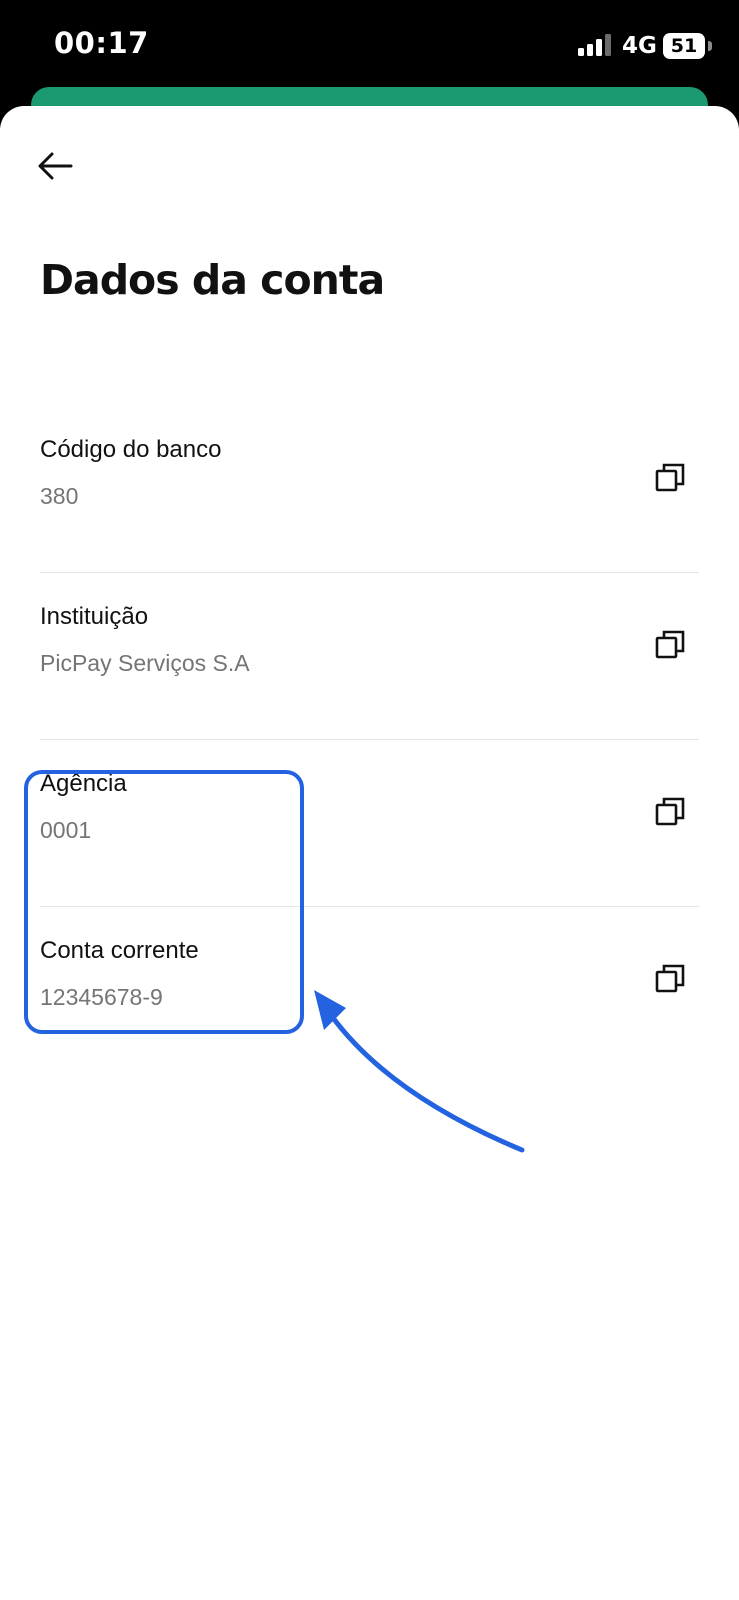 This screenshot has width=739, height=1600. Describe the element at coordinates (101, 43) in the screenshot. I see `status-time: 00:17` at that location.